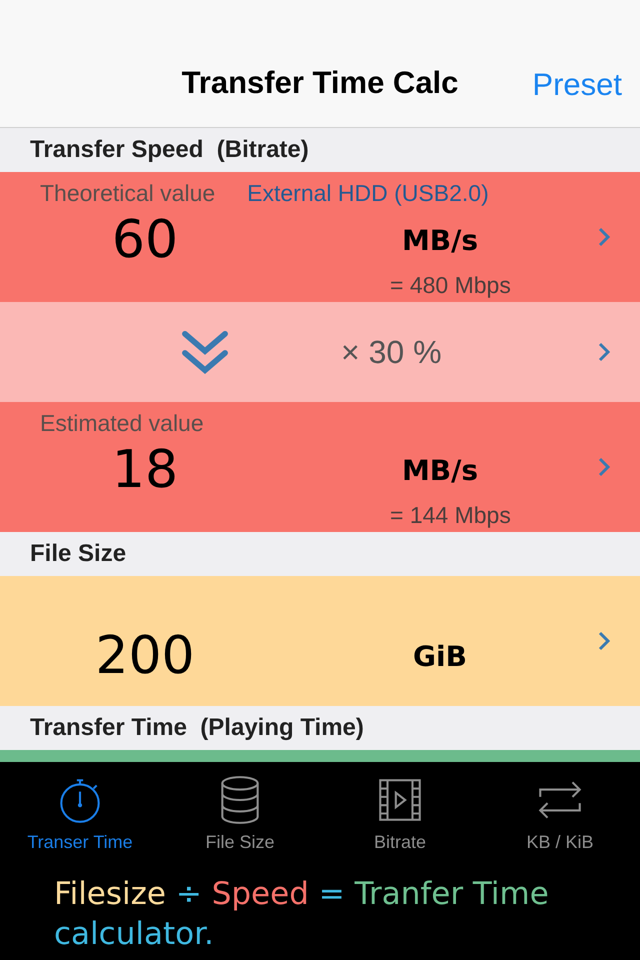 This screenshot has width=640, height=960. What do you see at coordinates (205, 352) in the screenshot?
I see `double-chevron-down-icon` at bounding box center [205, 352].